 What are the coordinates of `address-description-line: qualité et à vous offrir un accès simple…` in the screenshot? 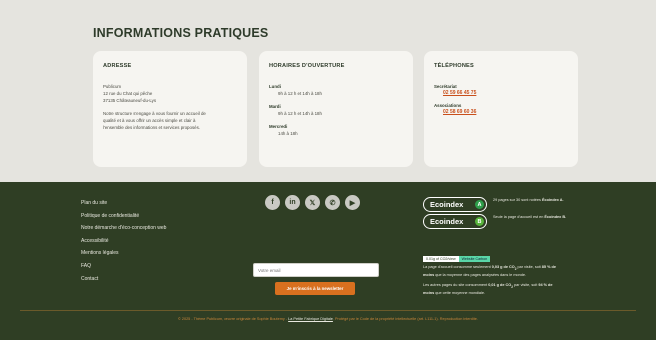 It's located at (149, 120).